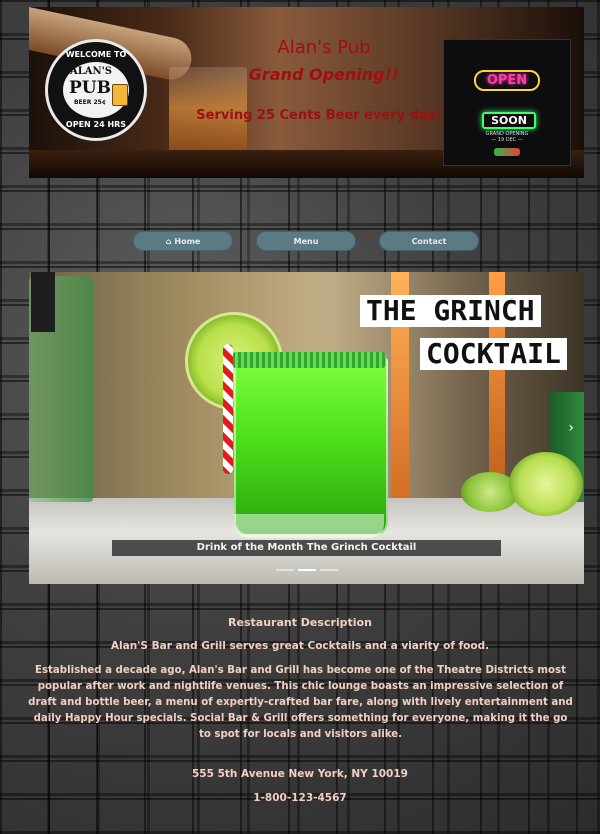  I want to click on nav-menu-button: Menu, so click(306, 241).